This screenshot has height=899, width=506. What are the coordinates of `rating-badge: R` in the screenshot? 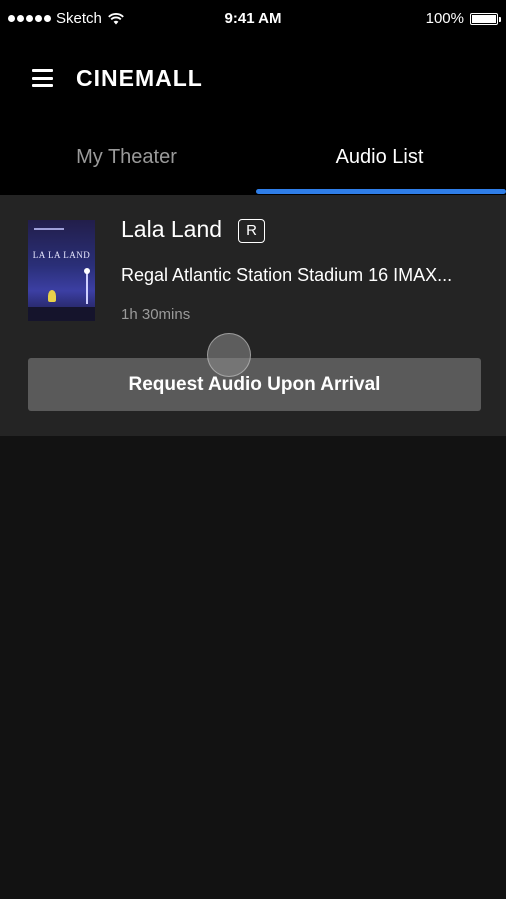 It's located at (251, 231).